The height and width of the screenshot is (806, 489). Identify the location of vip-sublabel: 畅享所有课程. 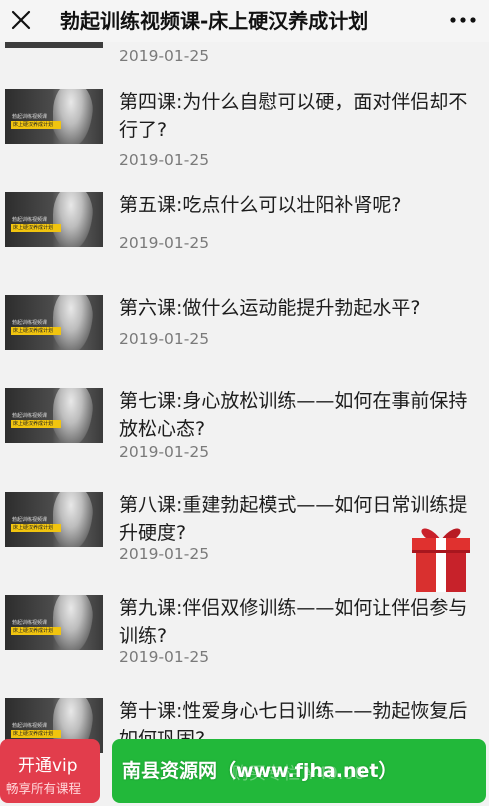
(44, 788).